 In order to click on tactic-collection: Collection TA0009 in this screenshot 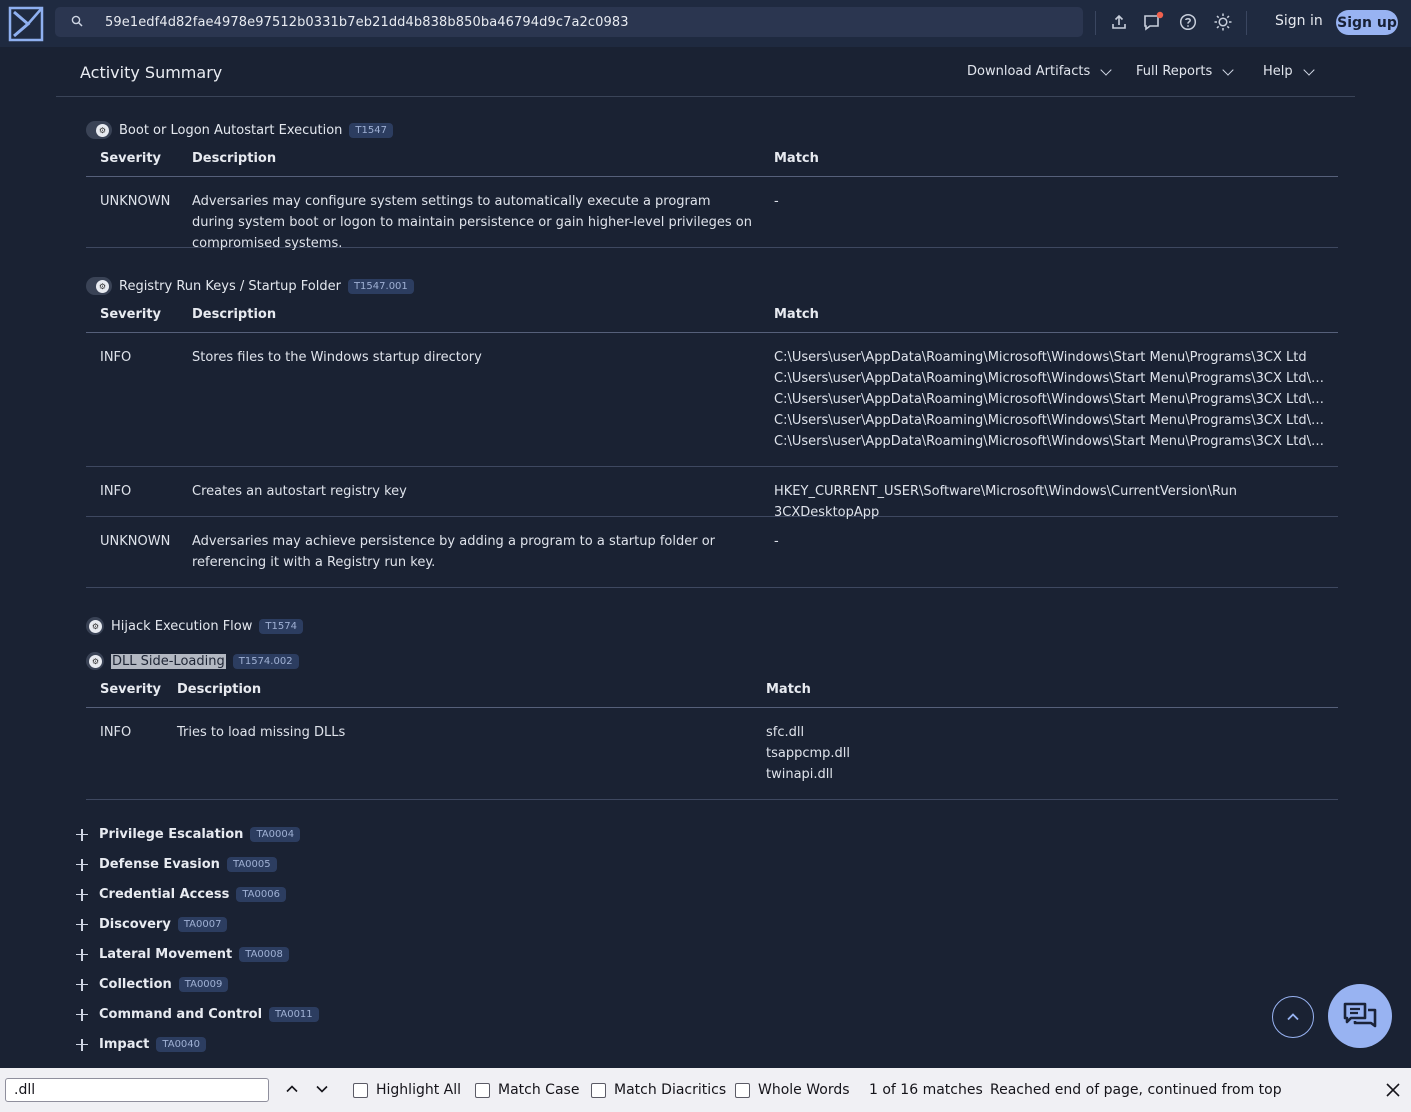, I will do `click(152, 984)`.